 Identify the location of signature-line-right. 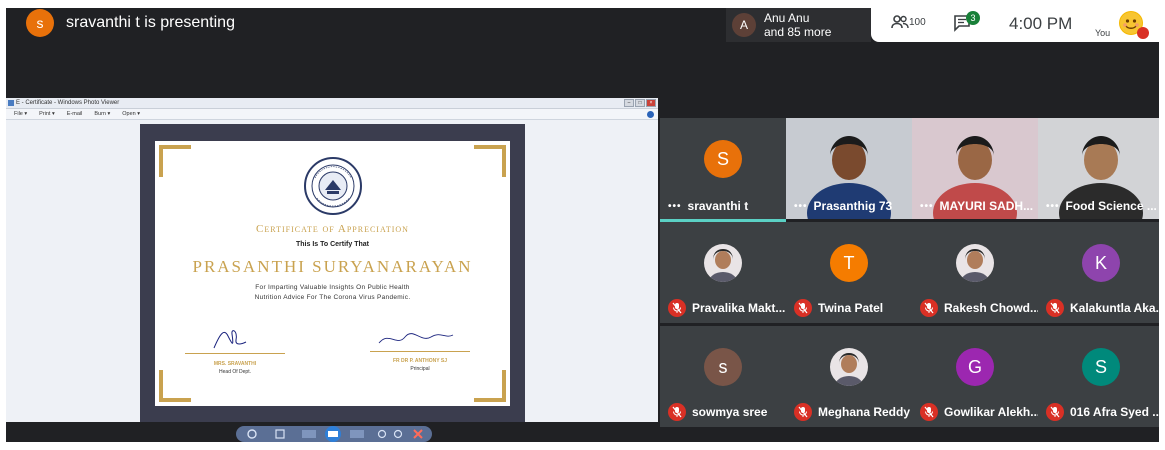
(420, 351).